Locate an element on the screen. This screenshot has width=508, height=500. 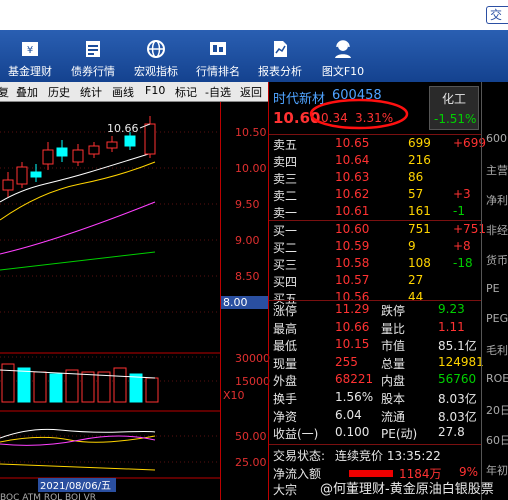
price-tick: 10.00 is located at coordinates (251, 168).